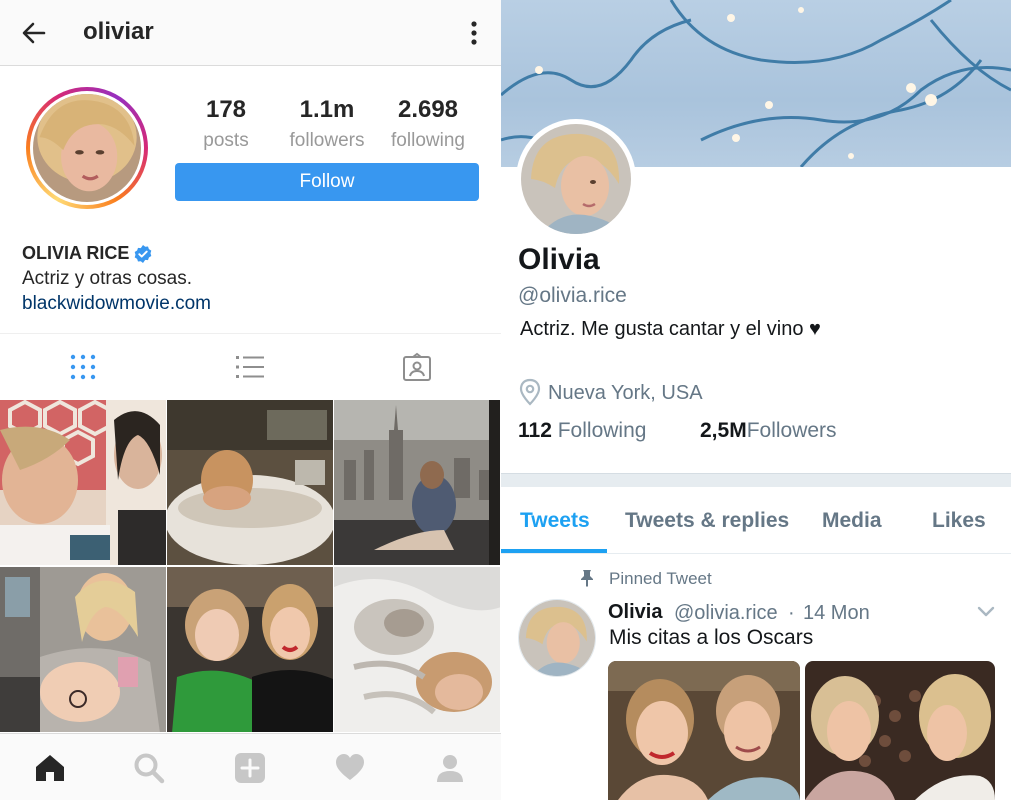 The height and width of the screenshot is (800, 1011). Describe the element at coordinates (327, 124) in the screenshot. I see `ig-stat-followers: 1.1m followers` at that location.